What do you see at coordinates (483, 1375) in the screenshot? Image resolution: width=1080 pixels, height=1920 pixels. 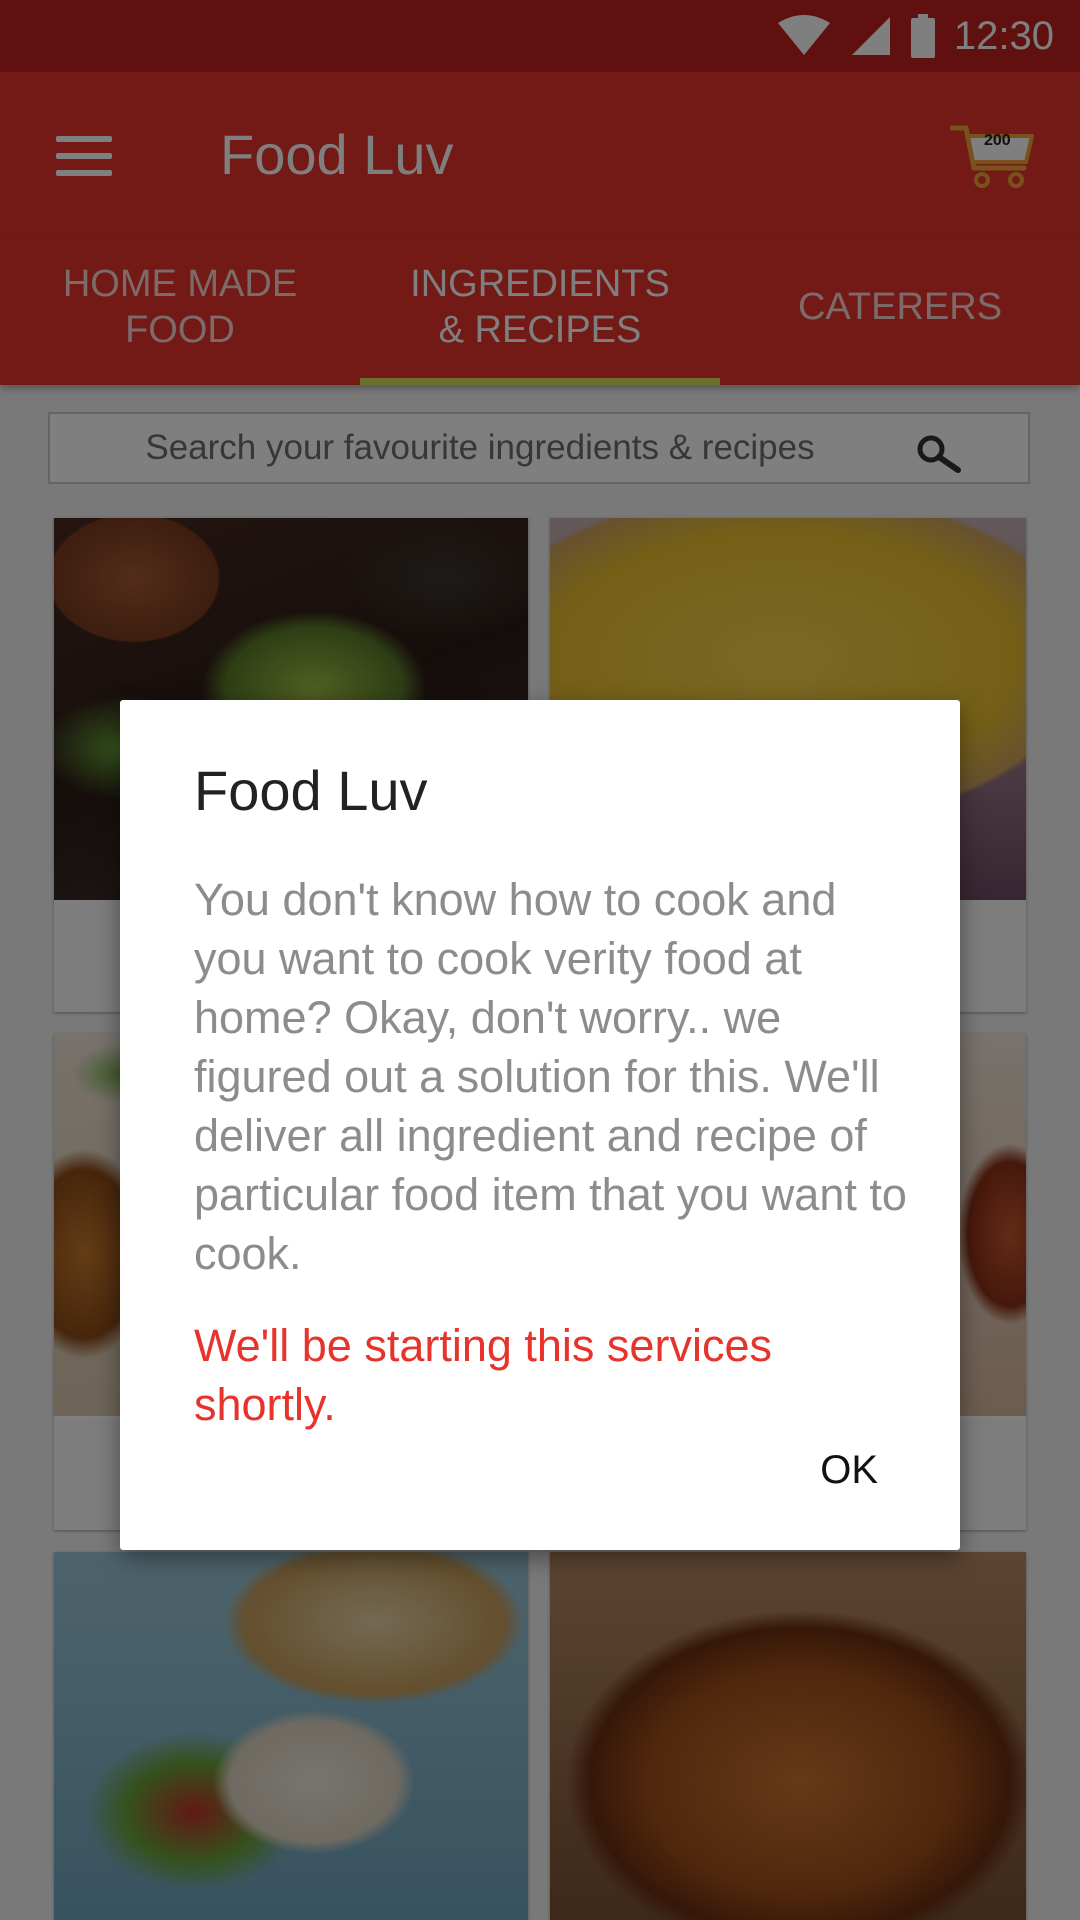 I see `dialog-notice: We'll be starting this services shortly.` at bounding box center [483, 1375].